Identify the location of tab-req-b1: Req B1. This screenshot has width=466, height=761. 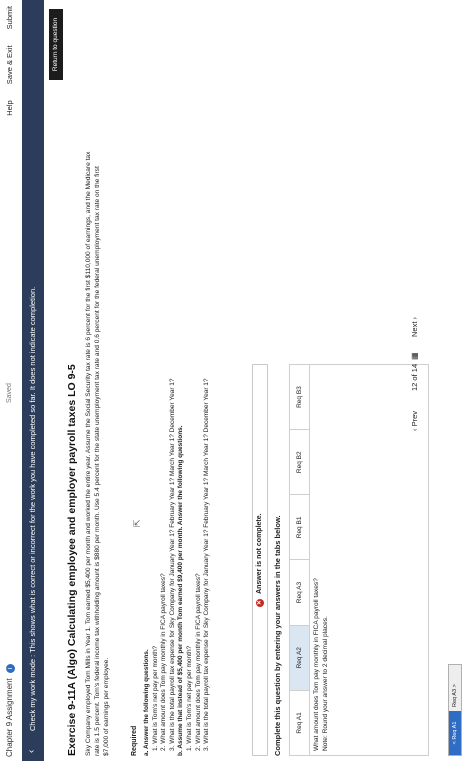
(299, 527).